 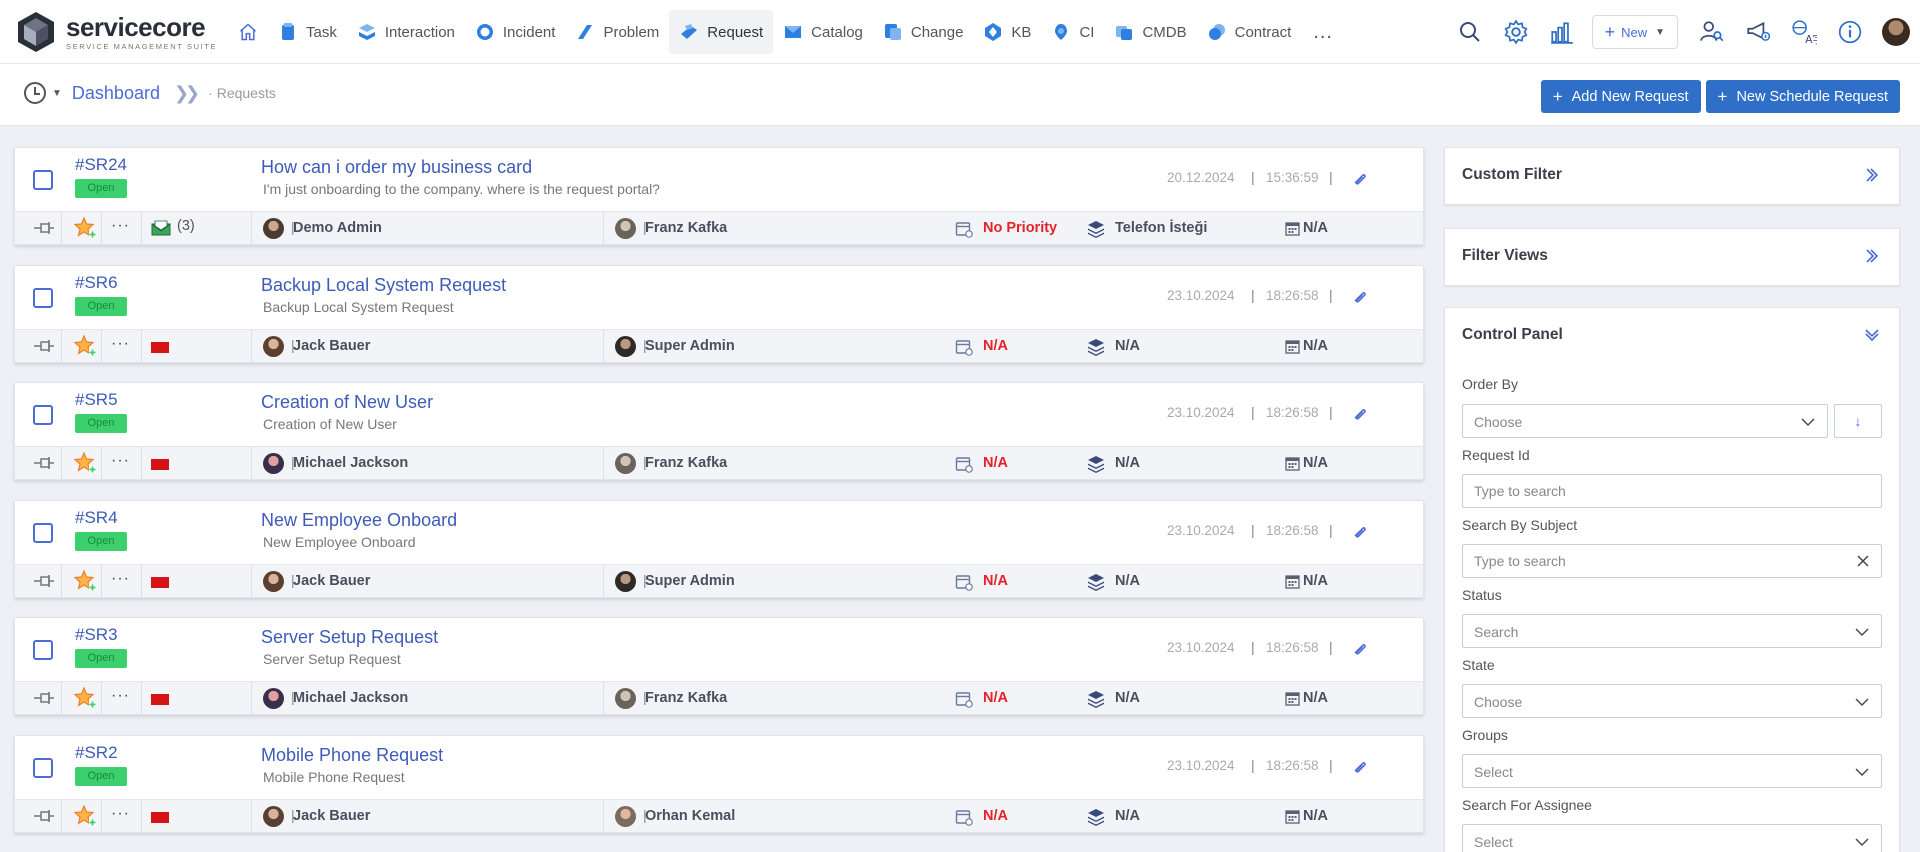 I want to click on mail-icon, so click(x=161, y=228).